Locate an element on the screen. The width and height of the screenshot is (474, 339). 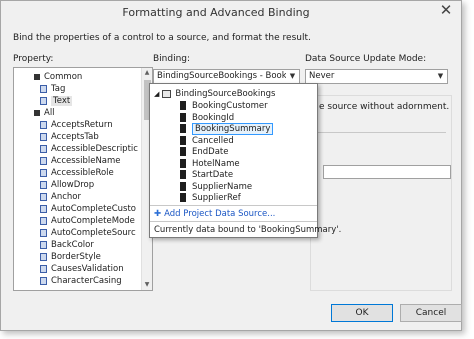
field-item: BookingCustomer is located at coordinates (224, 106).